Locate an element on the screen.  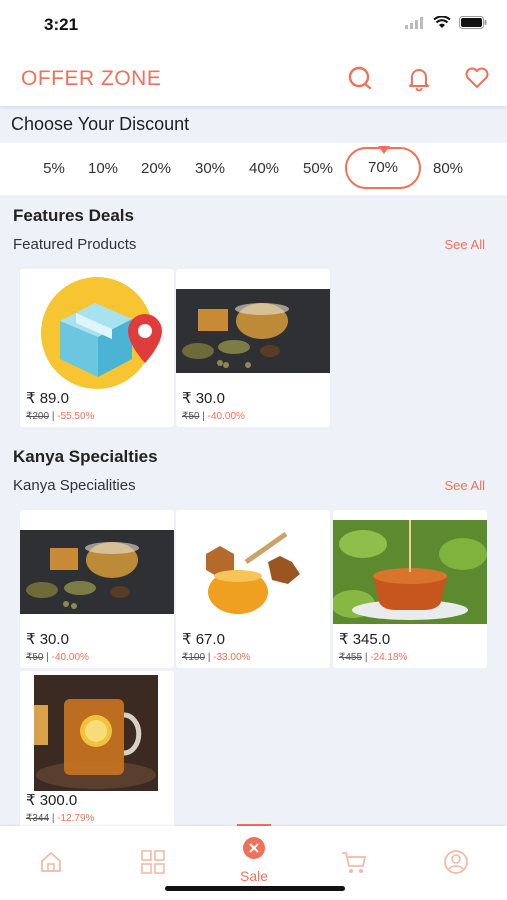
discount-option: 80% is located at coordinates (448, 168).